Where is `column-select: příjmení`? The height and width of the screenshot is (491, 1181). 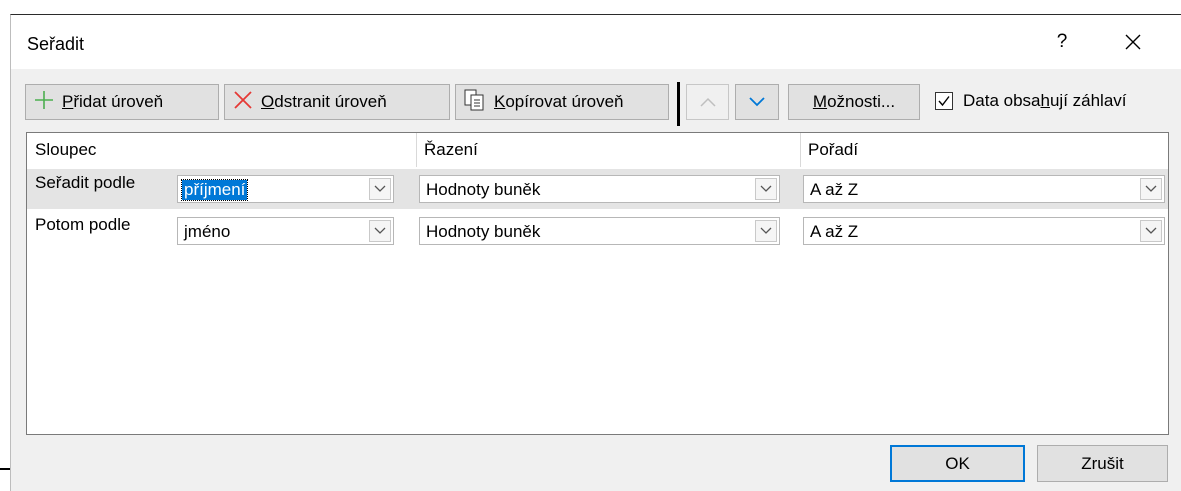 column-select: příjmení is located at coordinates (285, 189).